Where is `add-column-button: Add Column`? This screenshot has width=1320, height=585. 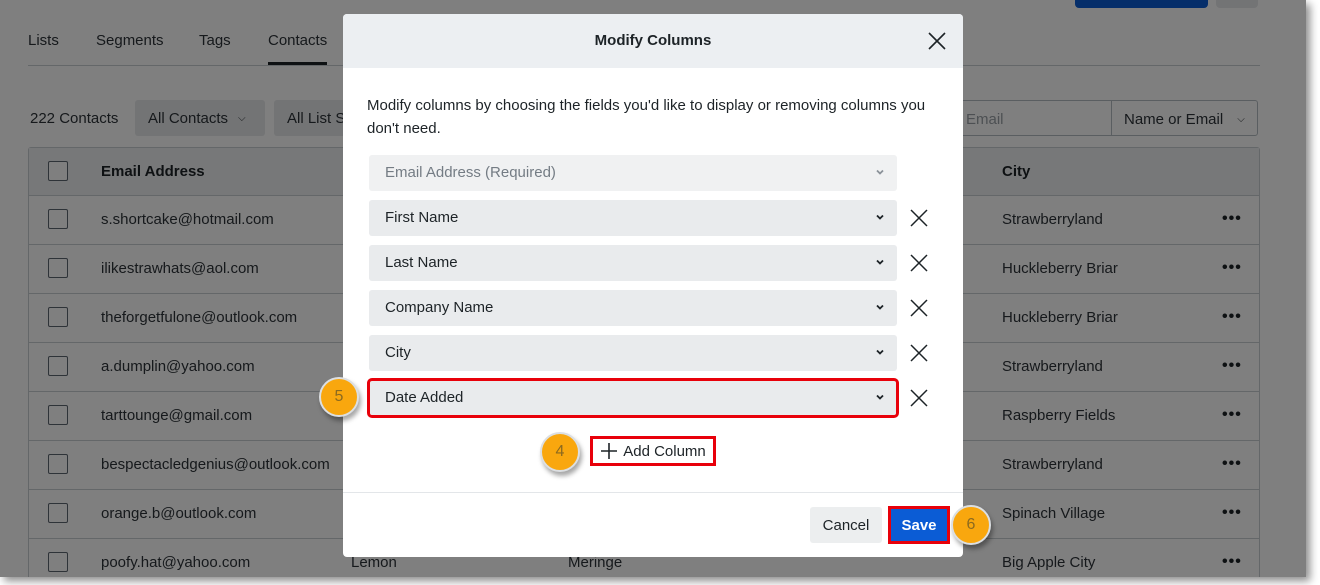 add-column-button: Add Column is located at coordinates (653, 451).